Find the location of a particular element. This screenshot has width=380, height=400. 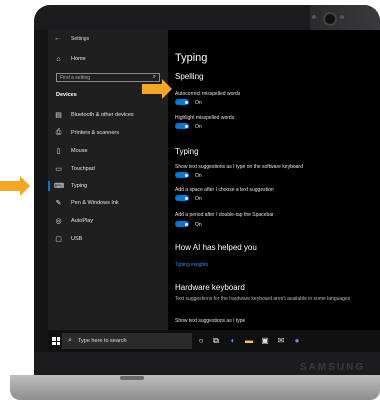

nav-item-label: Typing is located at coordinates (79, 186).